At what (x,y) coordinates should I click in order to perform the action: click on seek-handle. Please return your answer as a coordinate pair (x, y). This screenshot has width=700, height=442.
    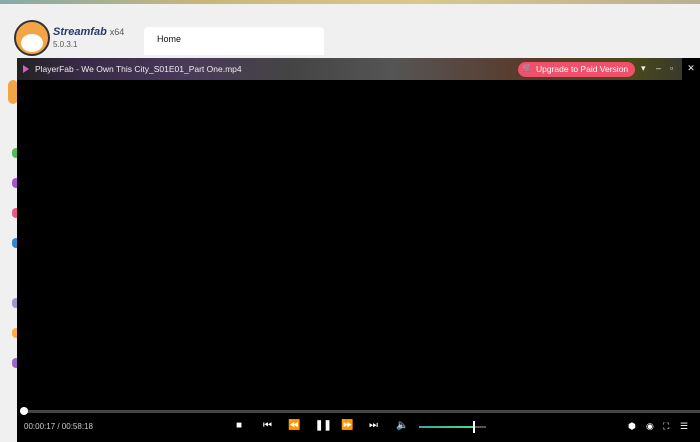
    Looking at the image, I should click on (24, 411).